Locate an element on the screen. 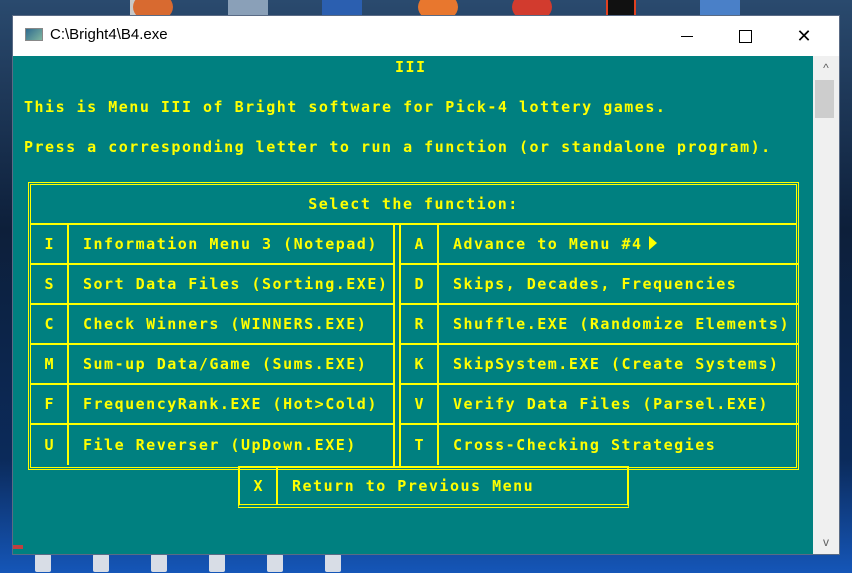 This screenshot has width=852, height=573. menu-item-i: I Information Menu 3 (Notepad) is located at coordinates (212, 245).